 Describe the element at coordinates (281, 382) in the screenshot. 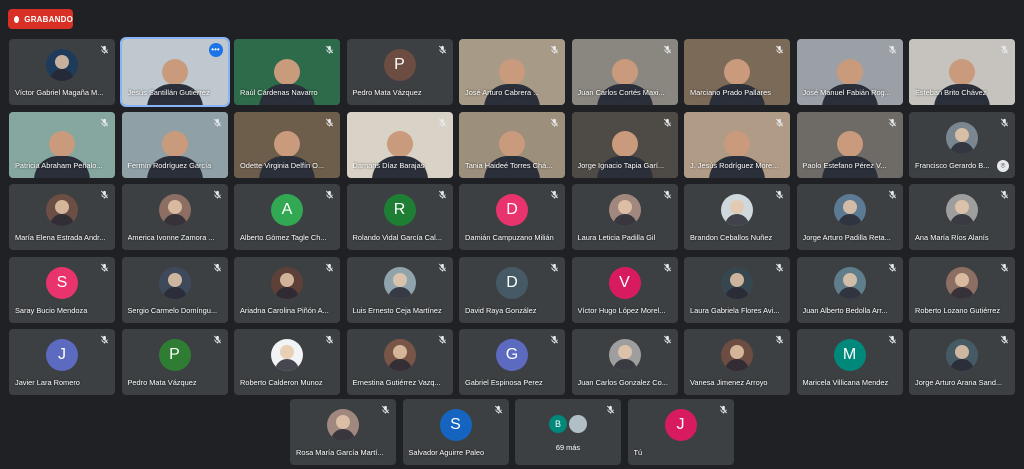

I see `participant-name: Roberto Calderon Munoz` at that location.